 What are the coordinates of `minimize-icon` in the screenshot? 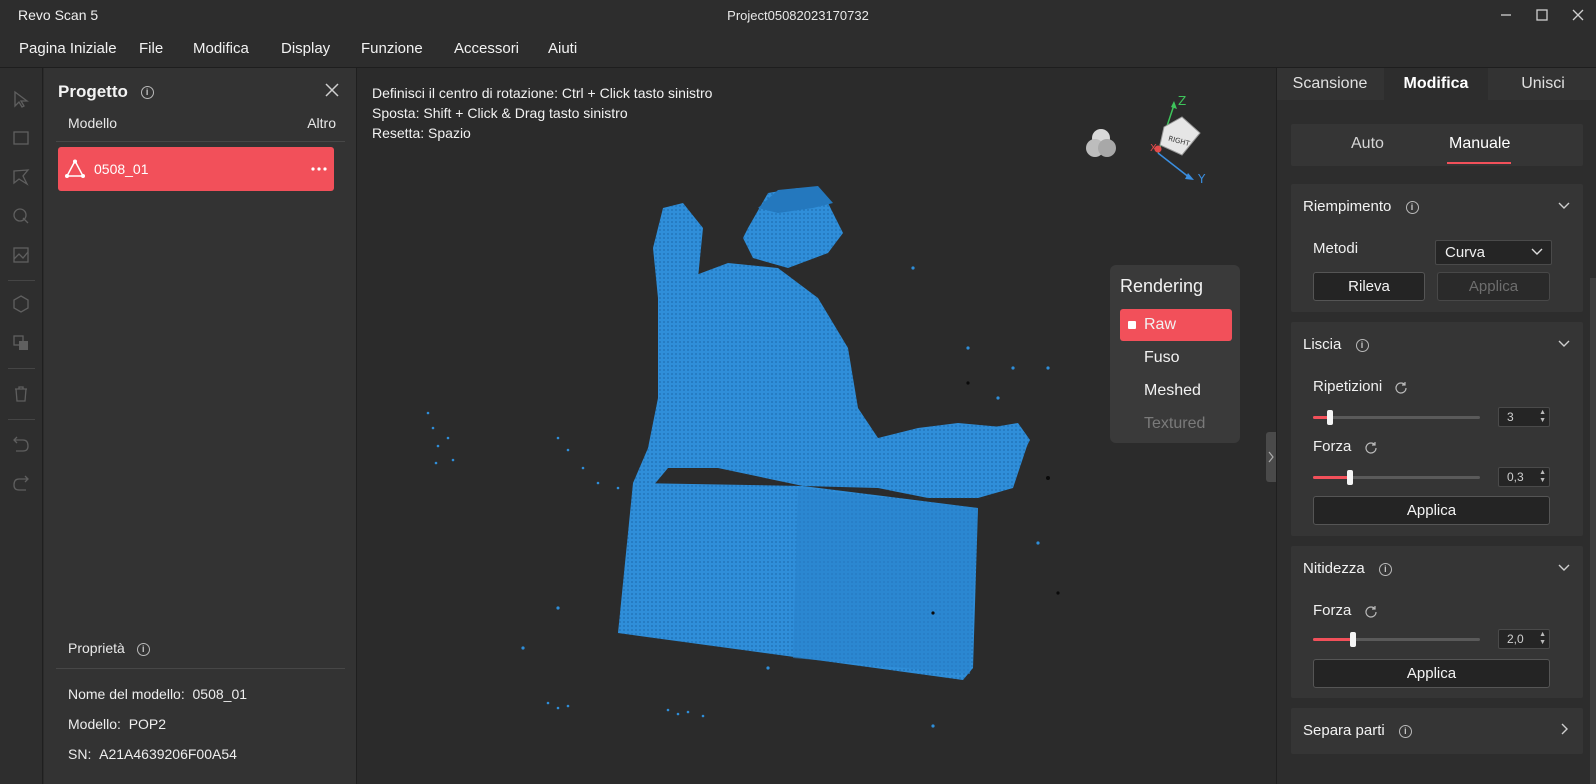 It's located at (1506, 15).